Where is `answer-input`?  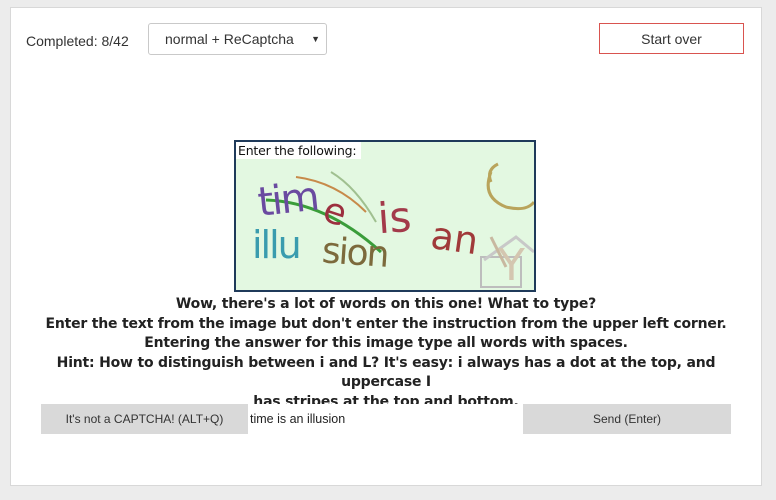 answer-input is located at coordinates (385, 419).